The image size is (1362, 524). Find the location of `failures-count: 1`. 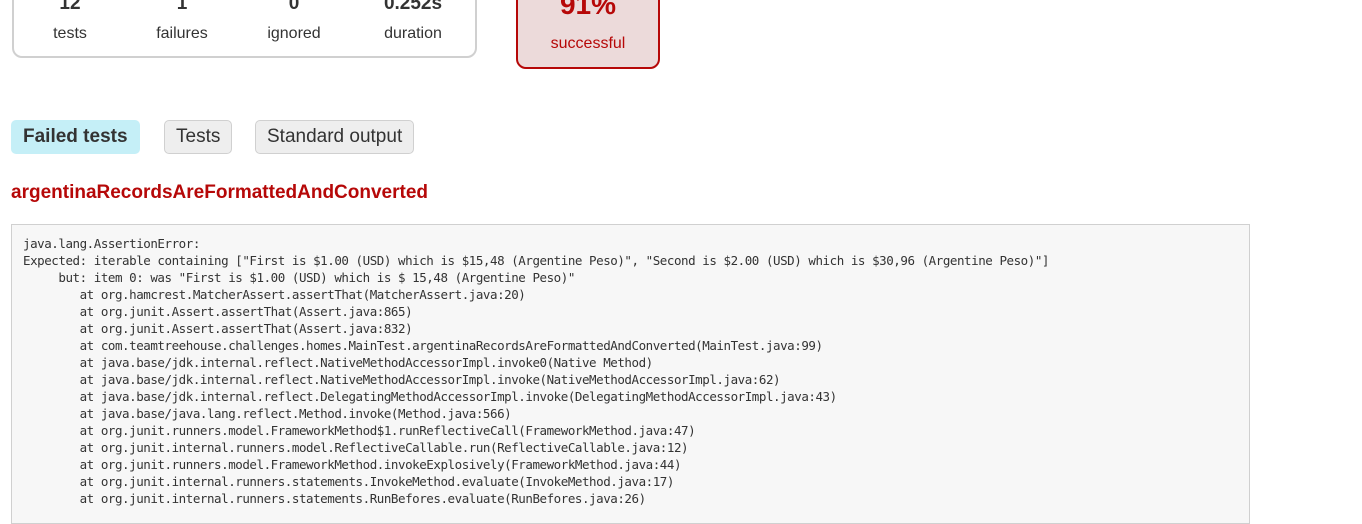

failures-count: 1 is located at coordinates (182, 7).